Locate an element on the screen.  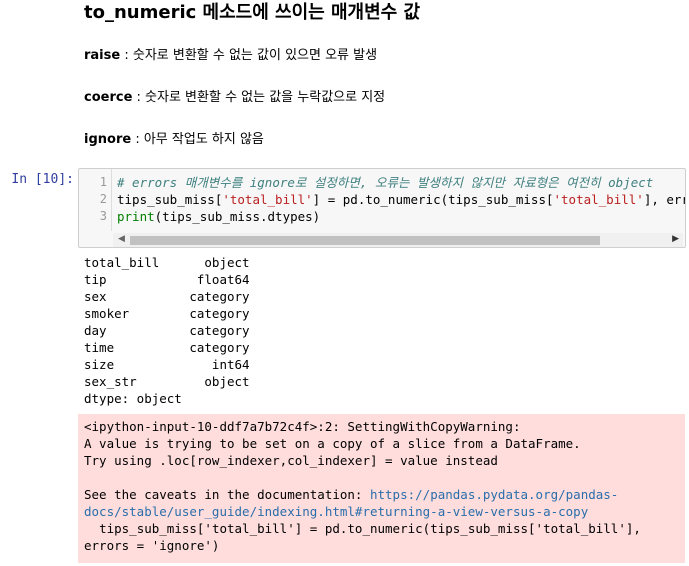
line-number: 1 is located at coordinates (103, 182).